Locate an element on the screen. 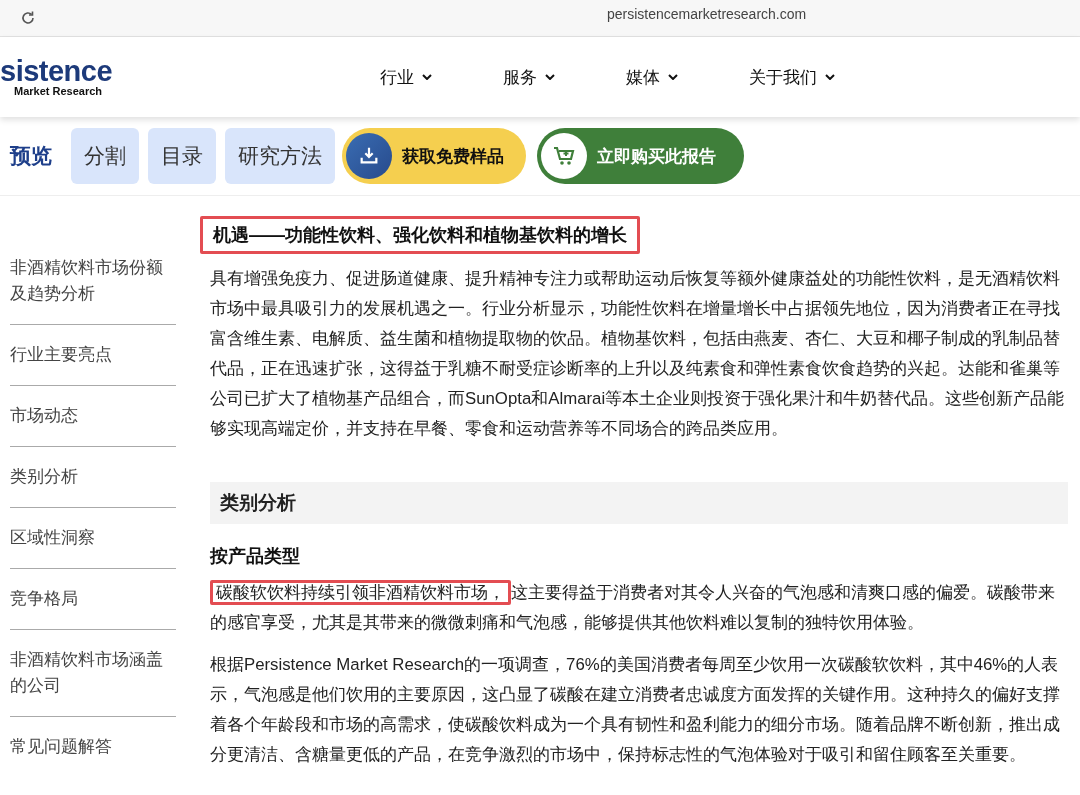 The image size is (1080, 795). section-heading: 机遇——功能性饮料、强化饮料和植物基饮料的增长 is located at coordinates (420, 235).